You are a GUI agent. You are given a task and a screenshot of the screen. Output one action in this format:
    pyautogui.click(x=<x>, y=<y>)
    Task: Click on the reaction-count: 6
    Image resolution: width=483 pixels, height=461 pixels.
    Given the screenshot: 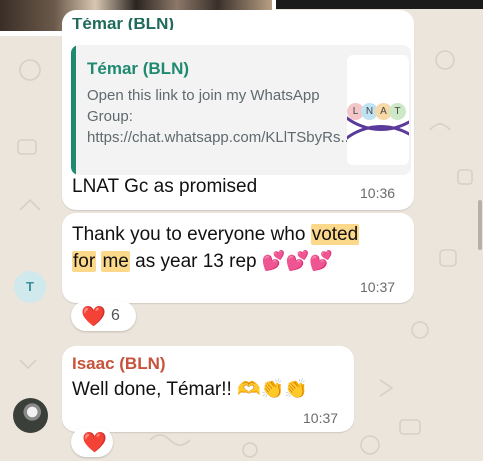 What is the action you would take?
    pyautogui.click(x=115, y=315)
    